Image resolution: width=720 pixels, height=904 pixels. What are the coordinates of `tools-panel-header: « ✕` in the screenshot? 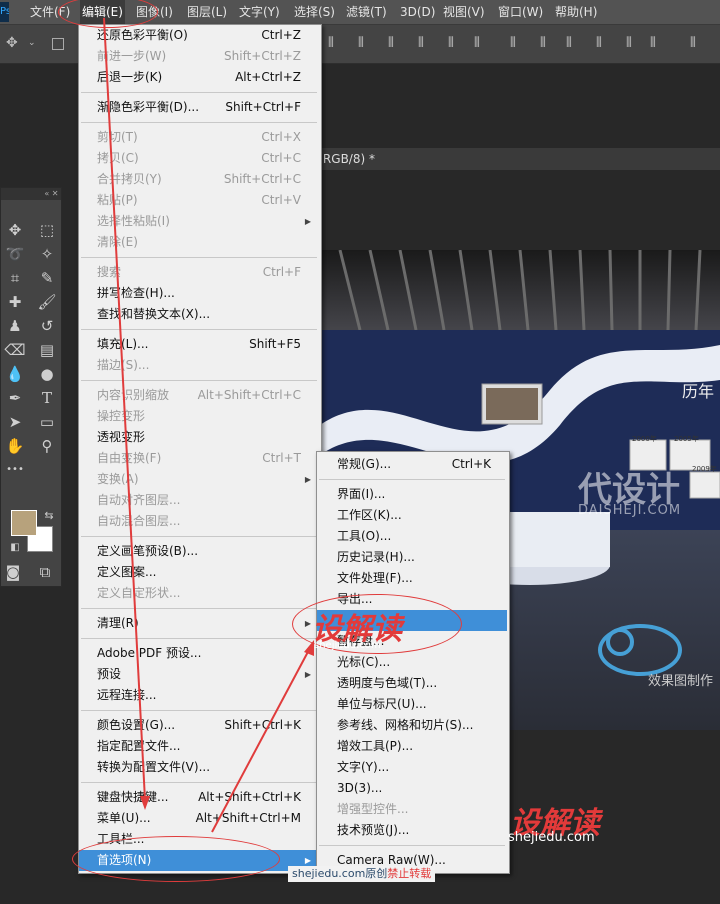 It's located at (31, 194).